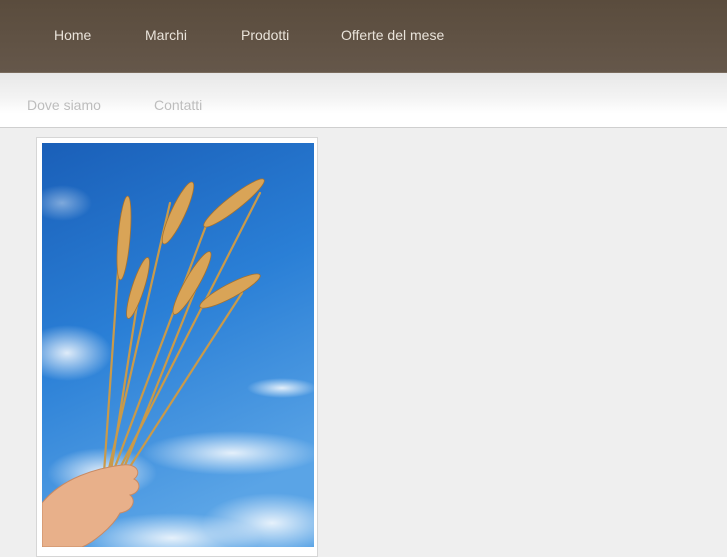 The width and height of the screenshot is (727, 557). I want to click on nav-link-contatti: Contatti, so click(178, 105).